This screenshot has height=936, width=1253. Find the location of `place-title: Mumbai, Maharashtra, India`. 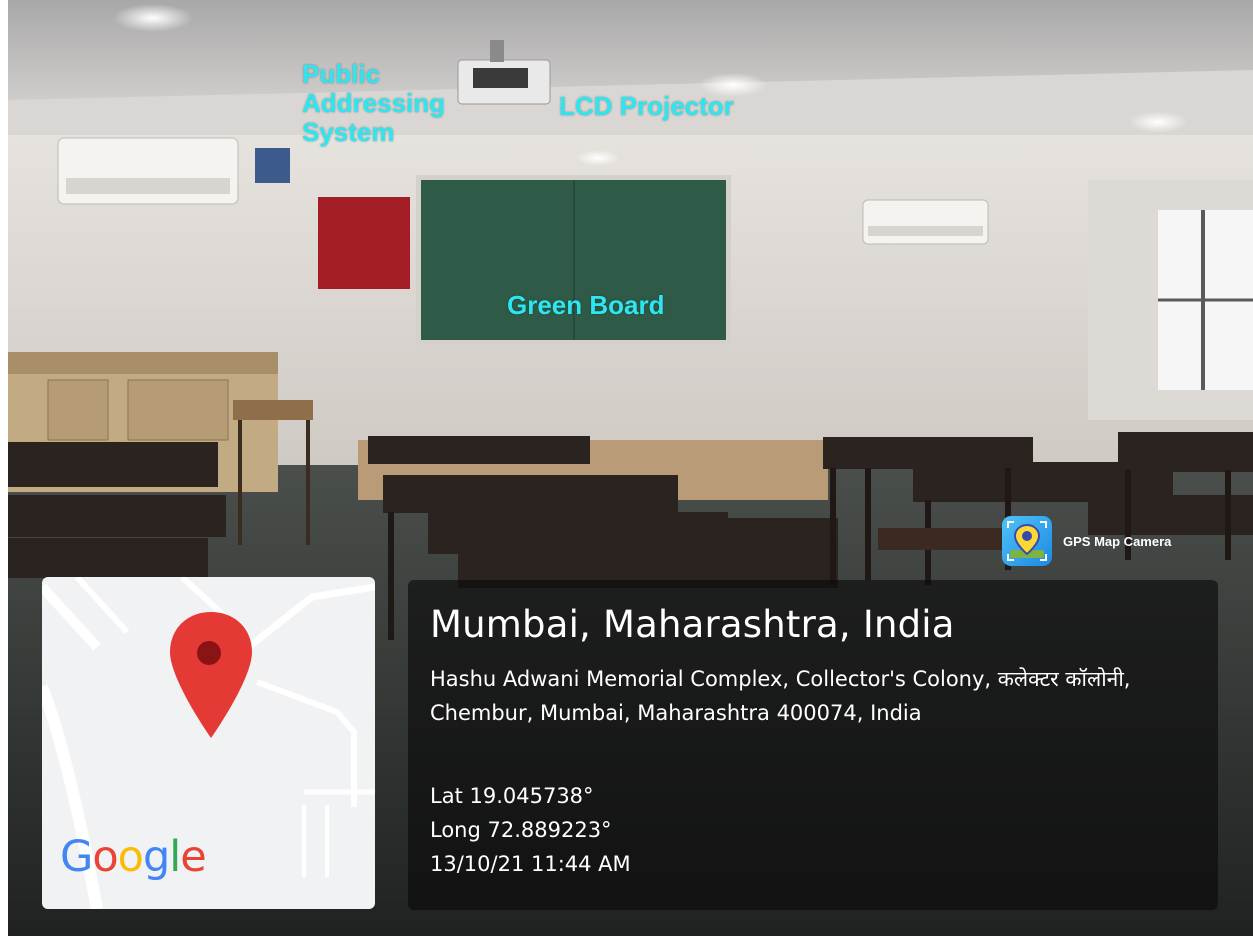

place-title: Mumbai, Maharashtra, India is located at coordinates (692, 624).